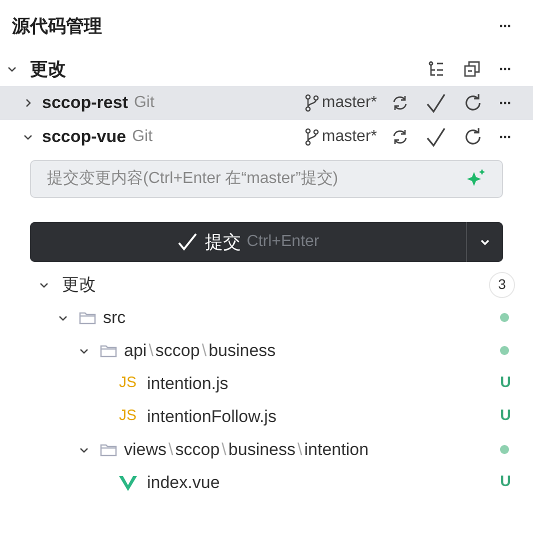 The width and height of the screenshot is (533, 559). I want to click on vue-file-icon, so click(128, 482).